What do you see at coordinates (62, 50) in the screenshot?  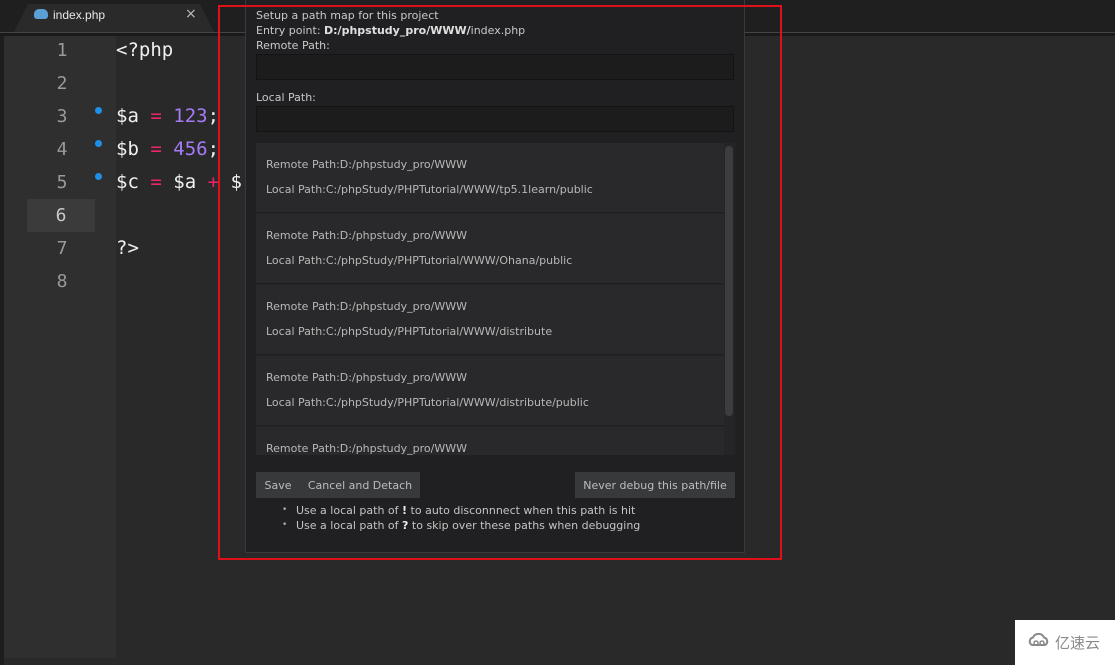 I see `line-number: 1` at bounding box center [62, 50].